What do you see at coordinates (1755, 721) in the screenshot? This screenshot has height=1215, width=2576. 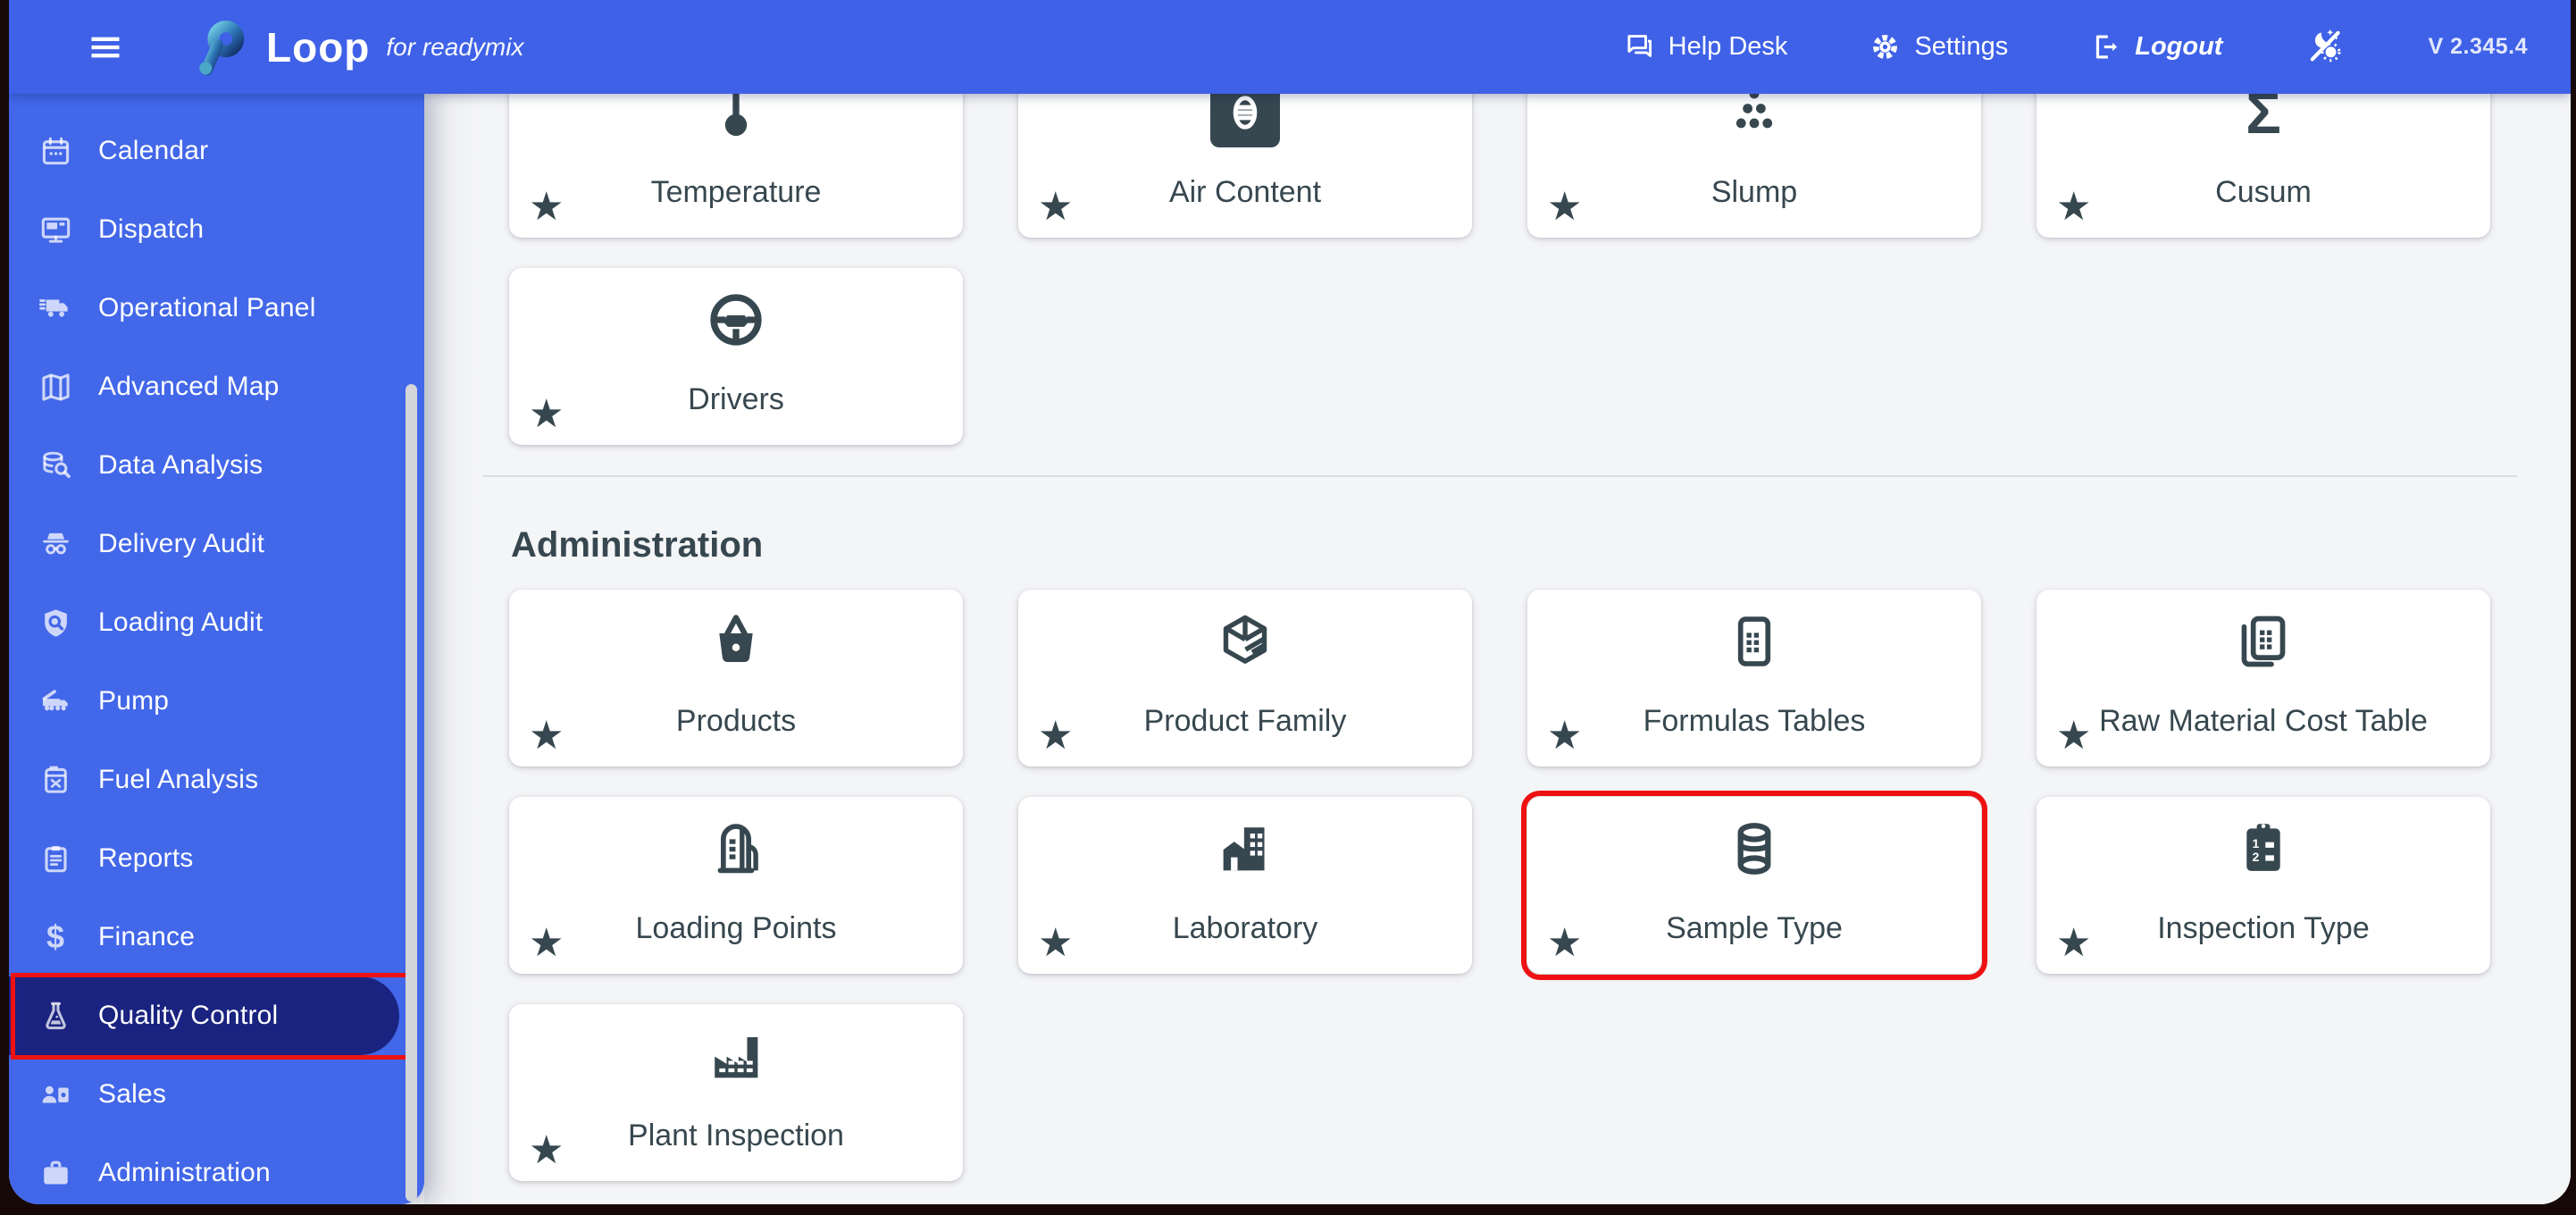 I see `card-label: Formulas Tables` at bounding box center [1755, 721].